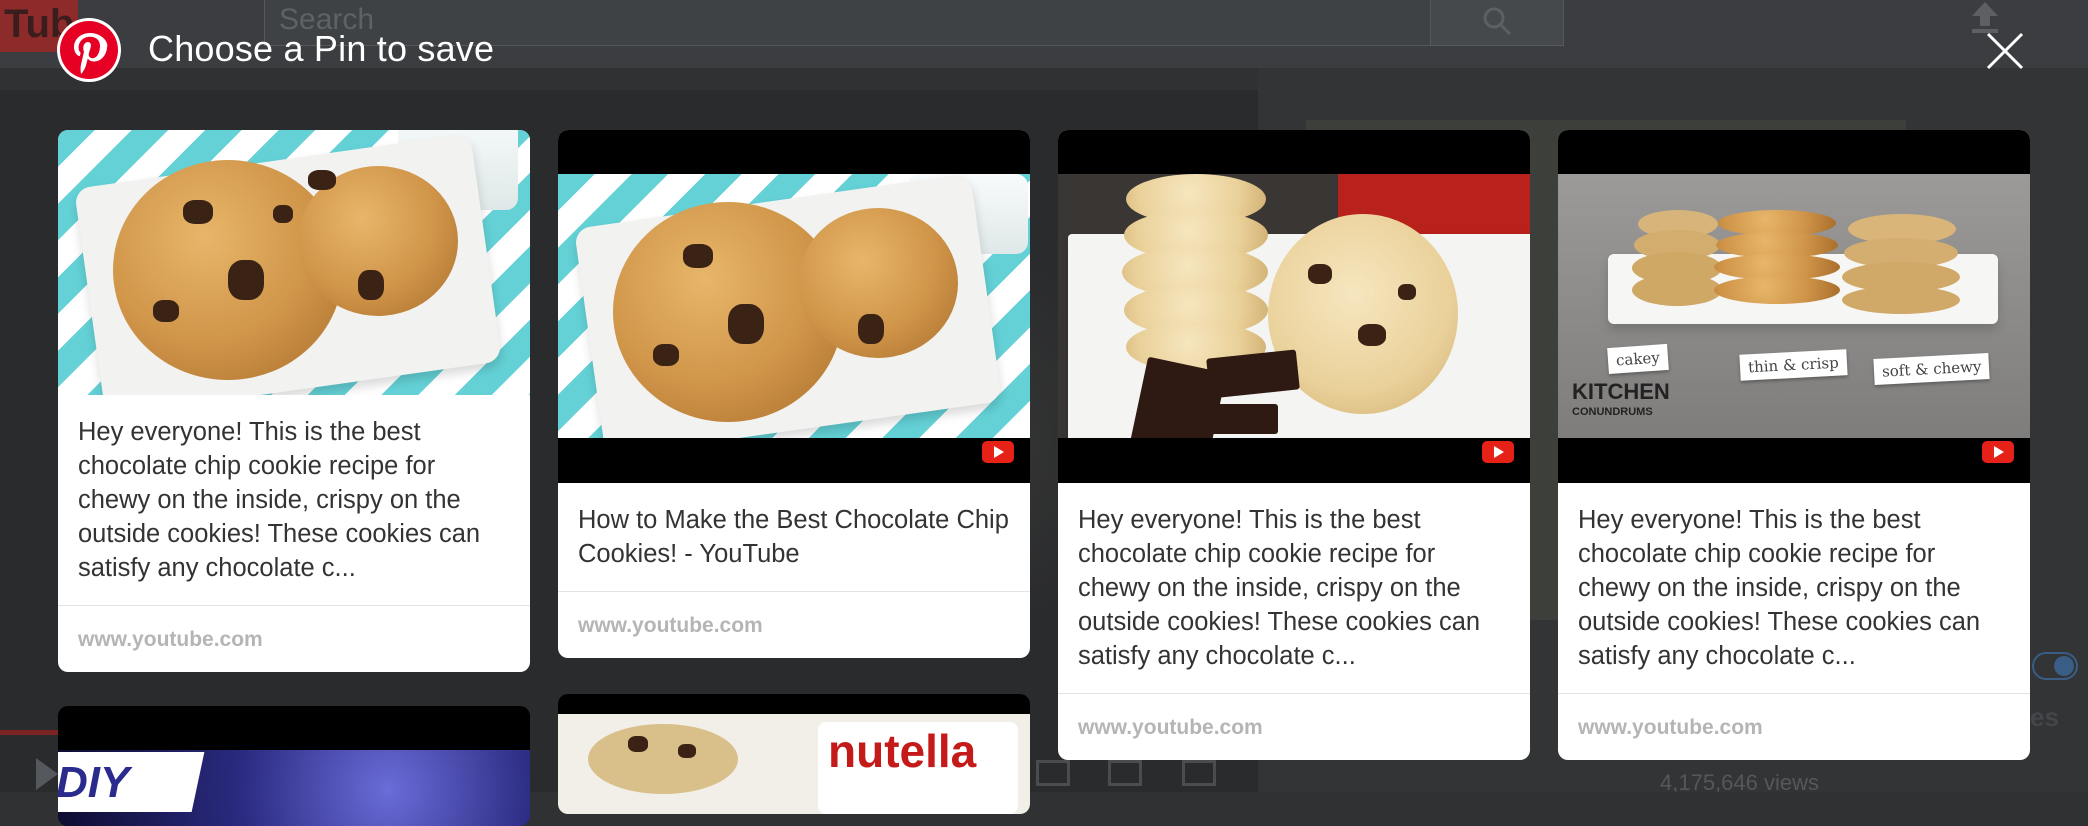 The height and width of the screenshot is (826, 2088). Describe the element at coordinates (1199, 773) in the screenshot. I see `fullscreen-icon` at that location.